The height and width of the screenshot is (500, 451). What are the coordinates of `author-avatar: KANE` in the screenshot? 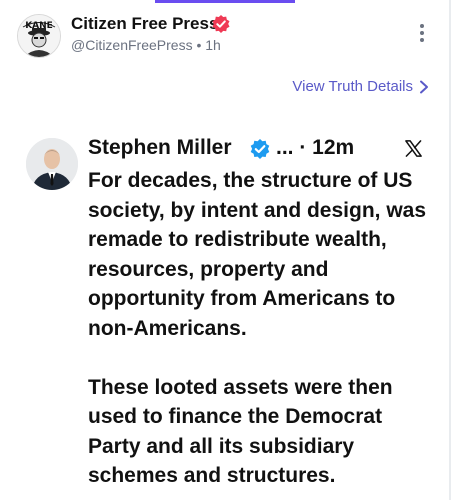 It's located at (39, 36).